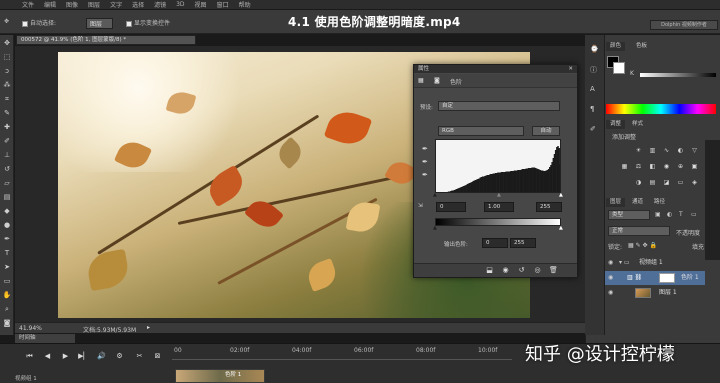 The width and height of the screenshot is (720, 383). What do you see at coordinates (681, 214) in the screenshot?
I see `filter-type-icon: T` at bounding box center [681, 214].